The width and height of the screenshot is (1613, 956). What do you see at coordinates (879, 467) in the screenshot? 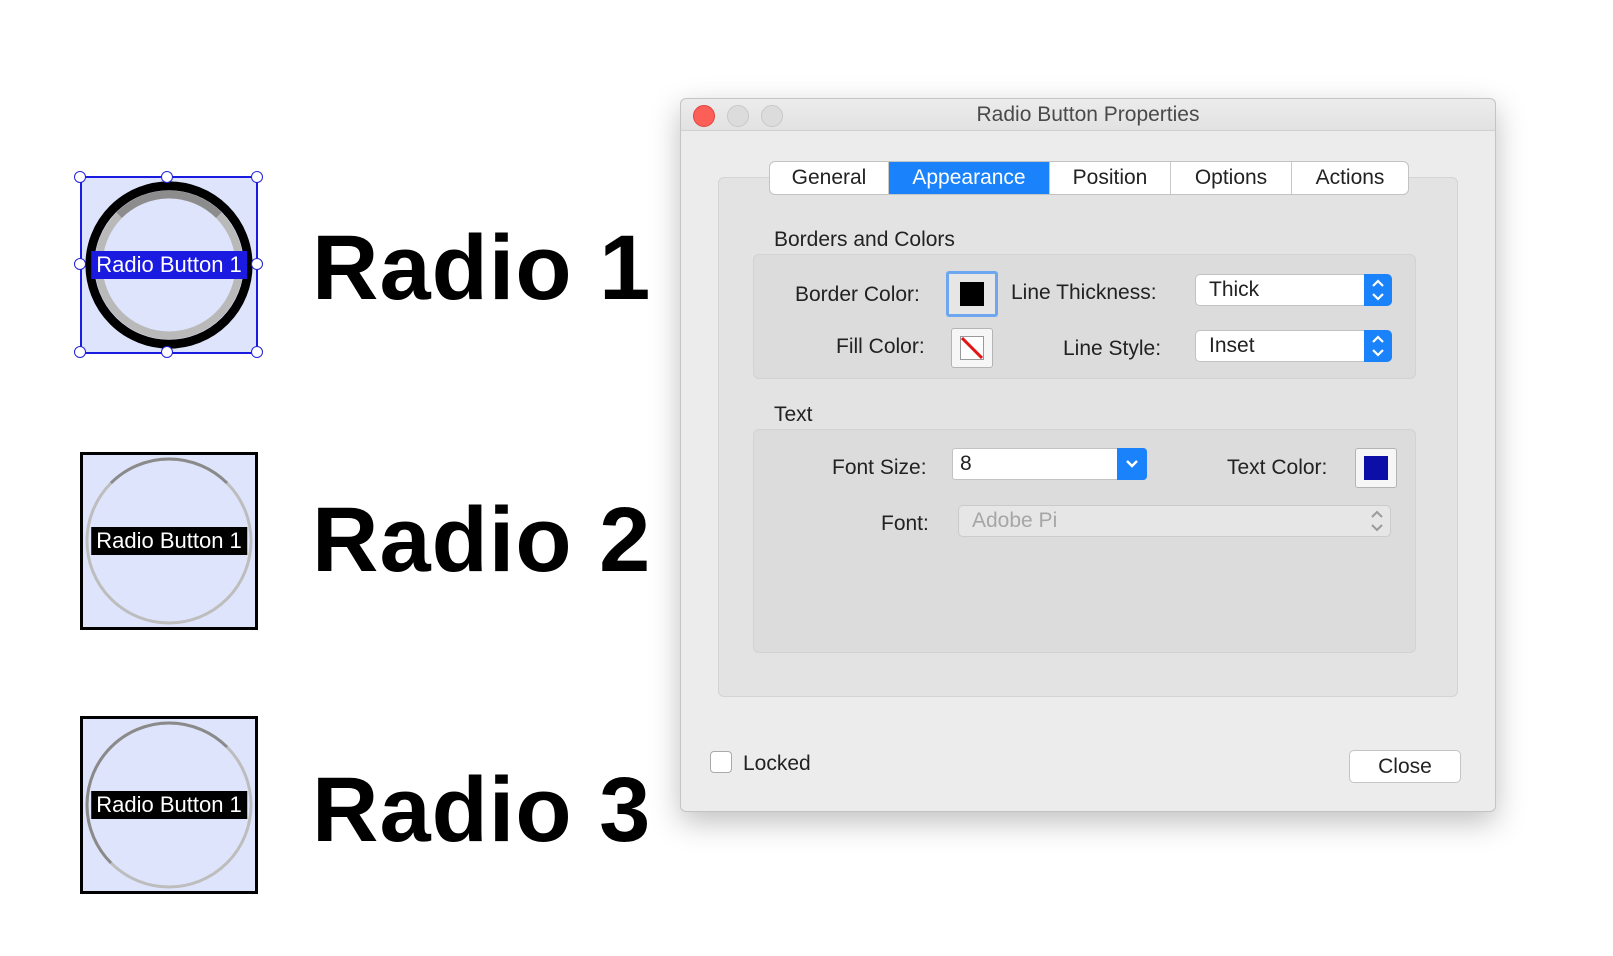
I see `font-size-label: Font Size:` at bounding box center [879, 467].